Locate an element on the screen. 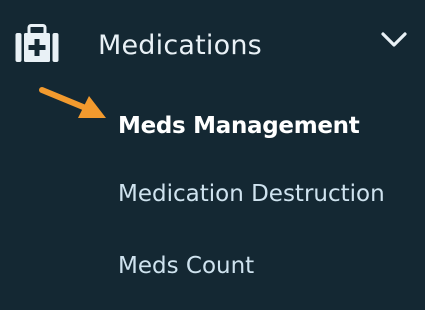 The height and width of the screenshot is (310, 425). sidebar-item-label: Medication Destruction is located at coordinates (251, 194).